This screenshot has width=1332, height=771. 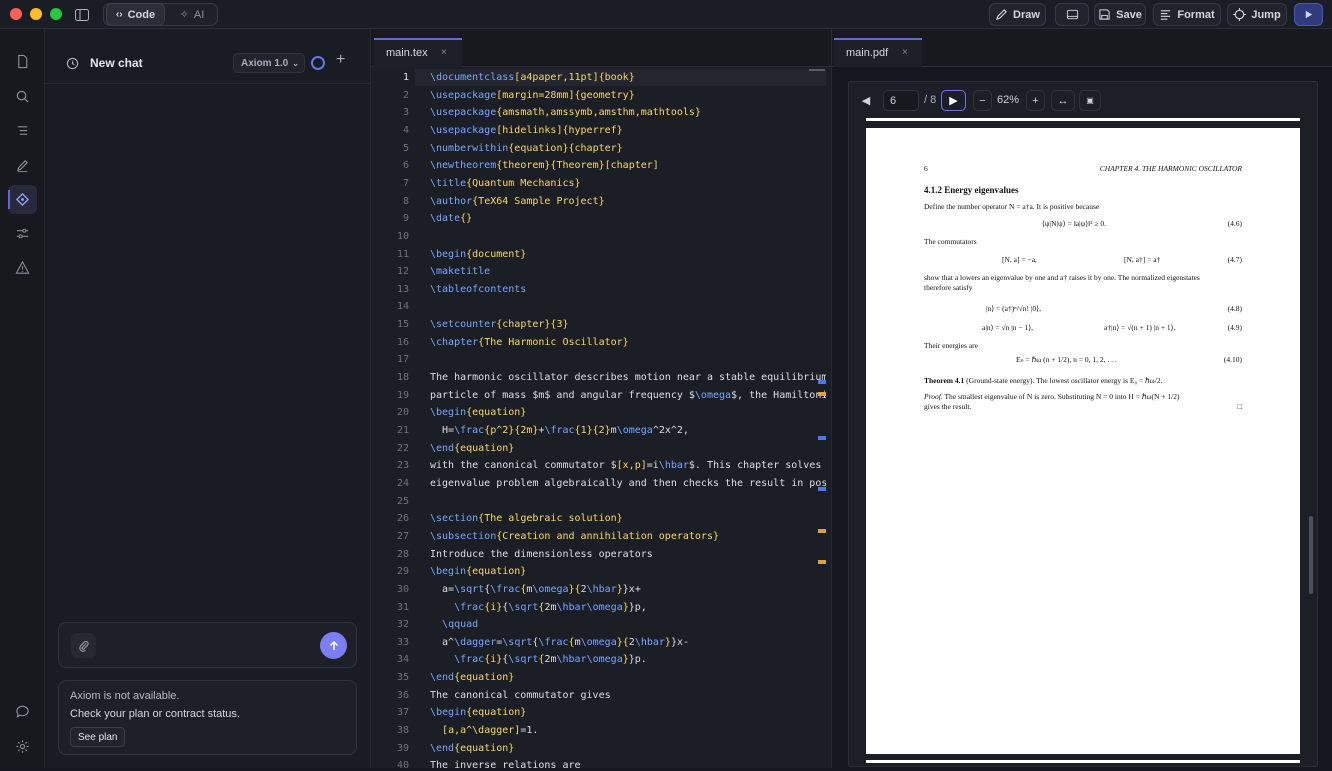 I want to click on rail-files, so click(x=22, y=61).